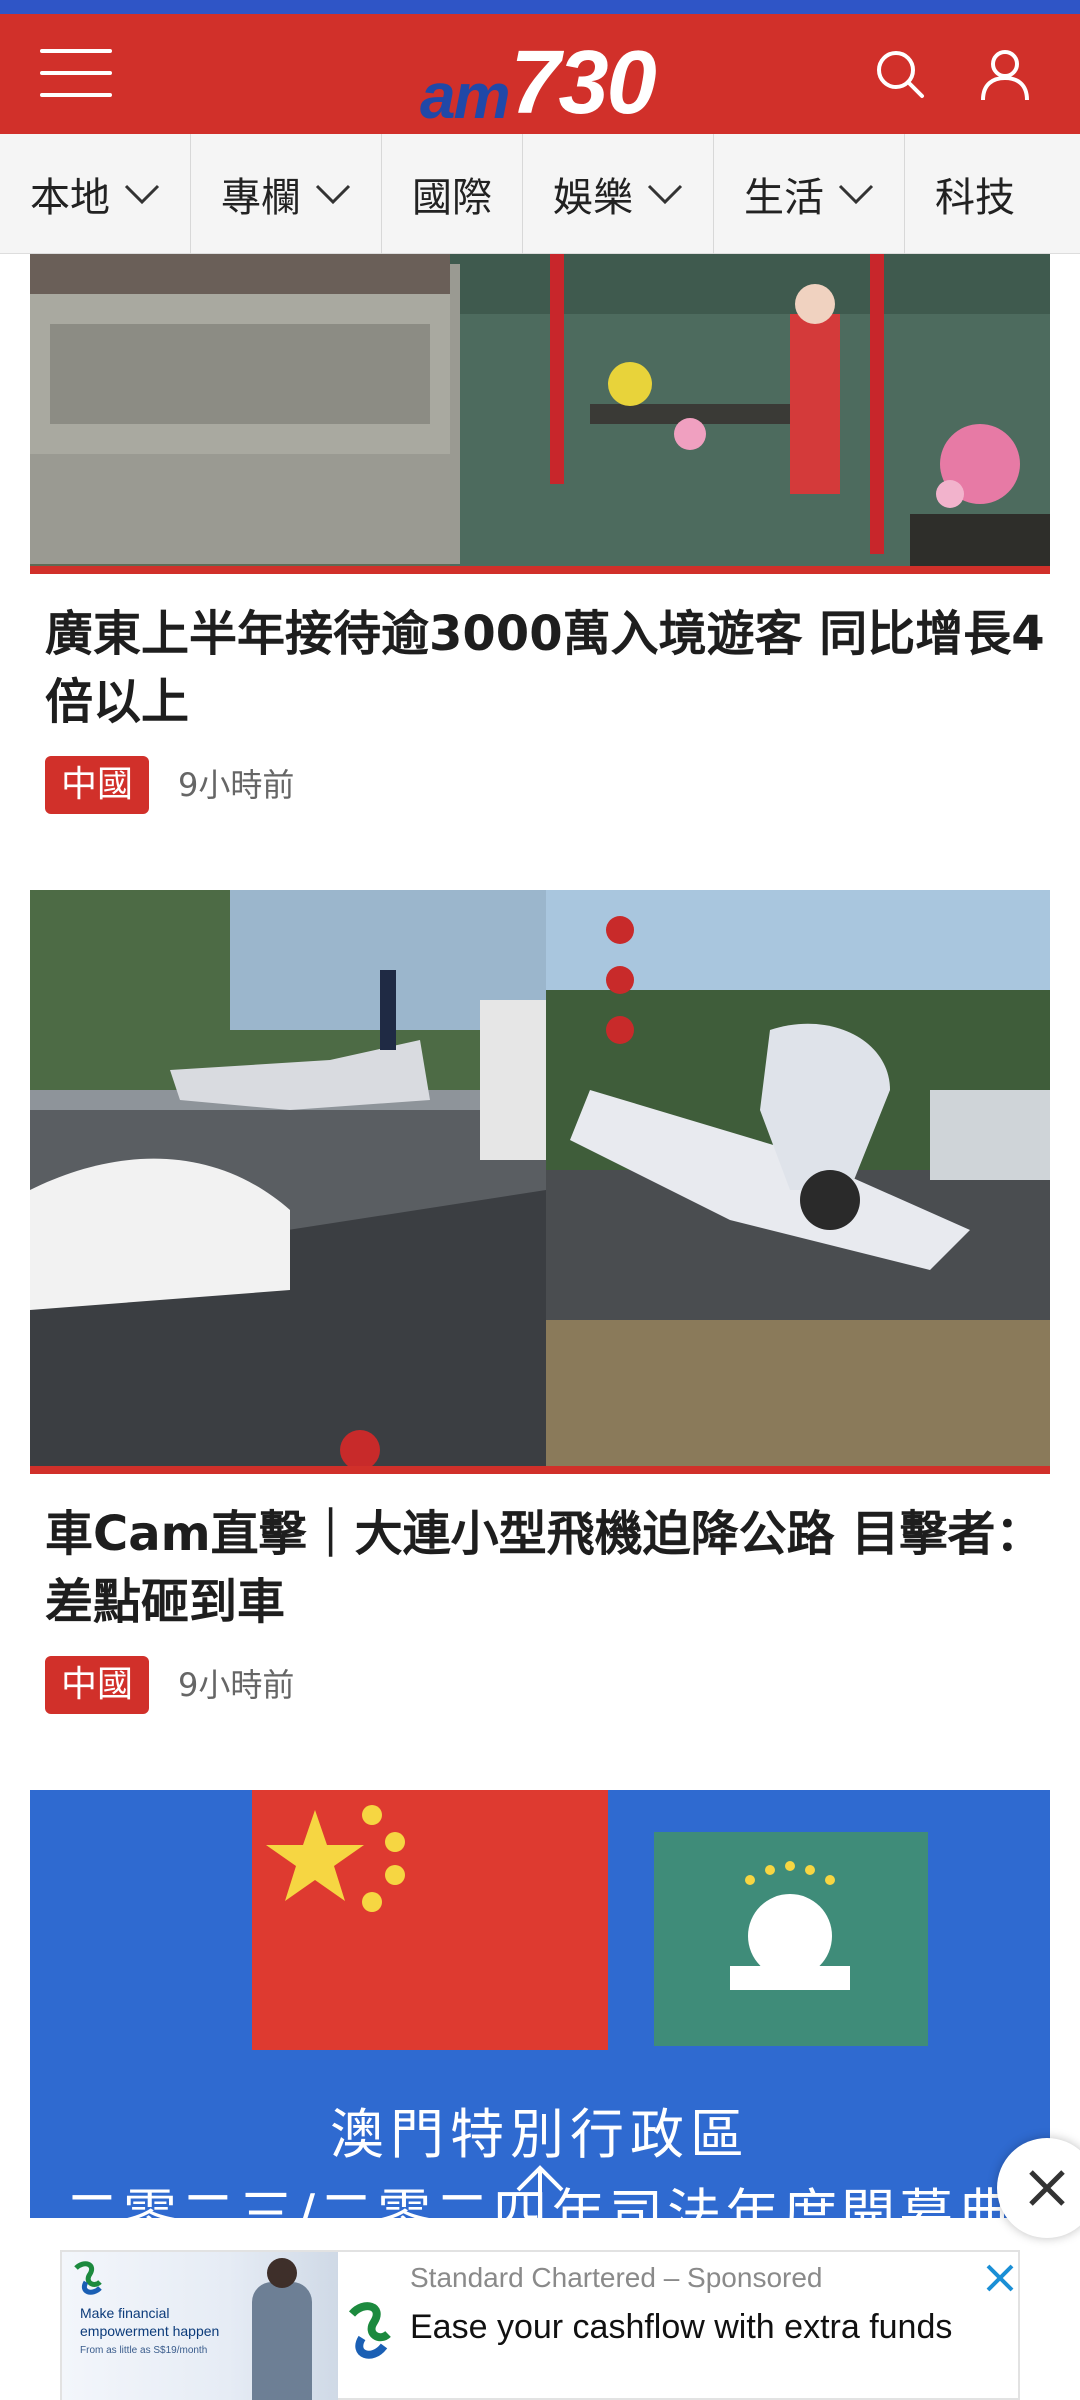 The width and height of the screenshot is (1080, 2400). What do you see at coordinates (368, 2331) in the screenshot?
I see `standard-chartered-logo-icon` at bounding box center [368, 2331].